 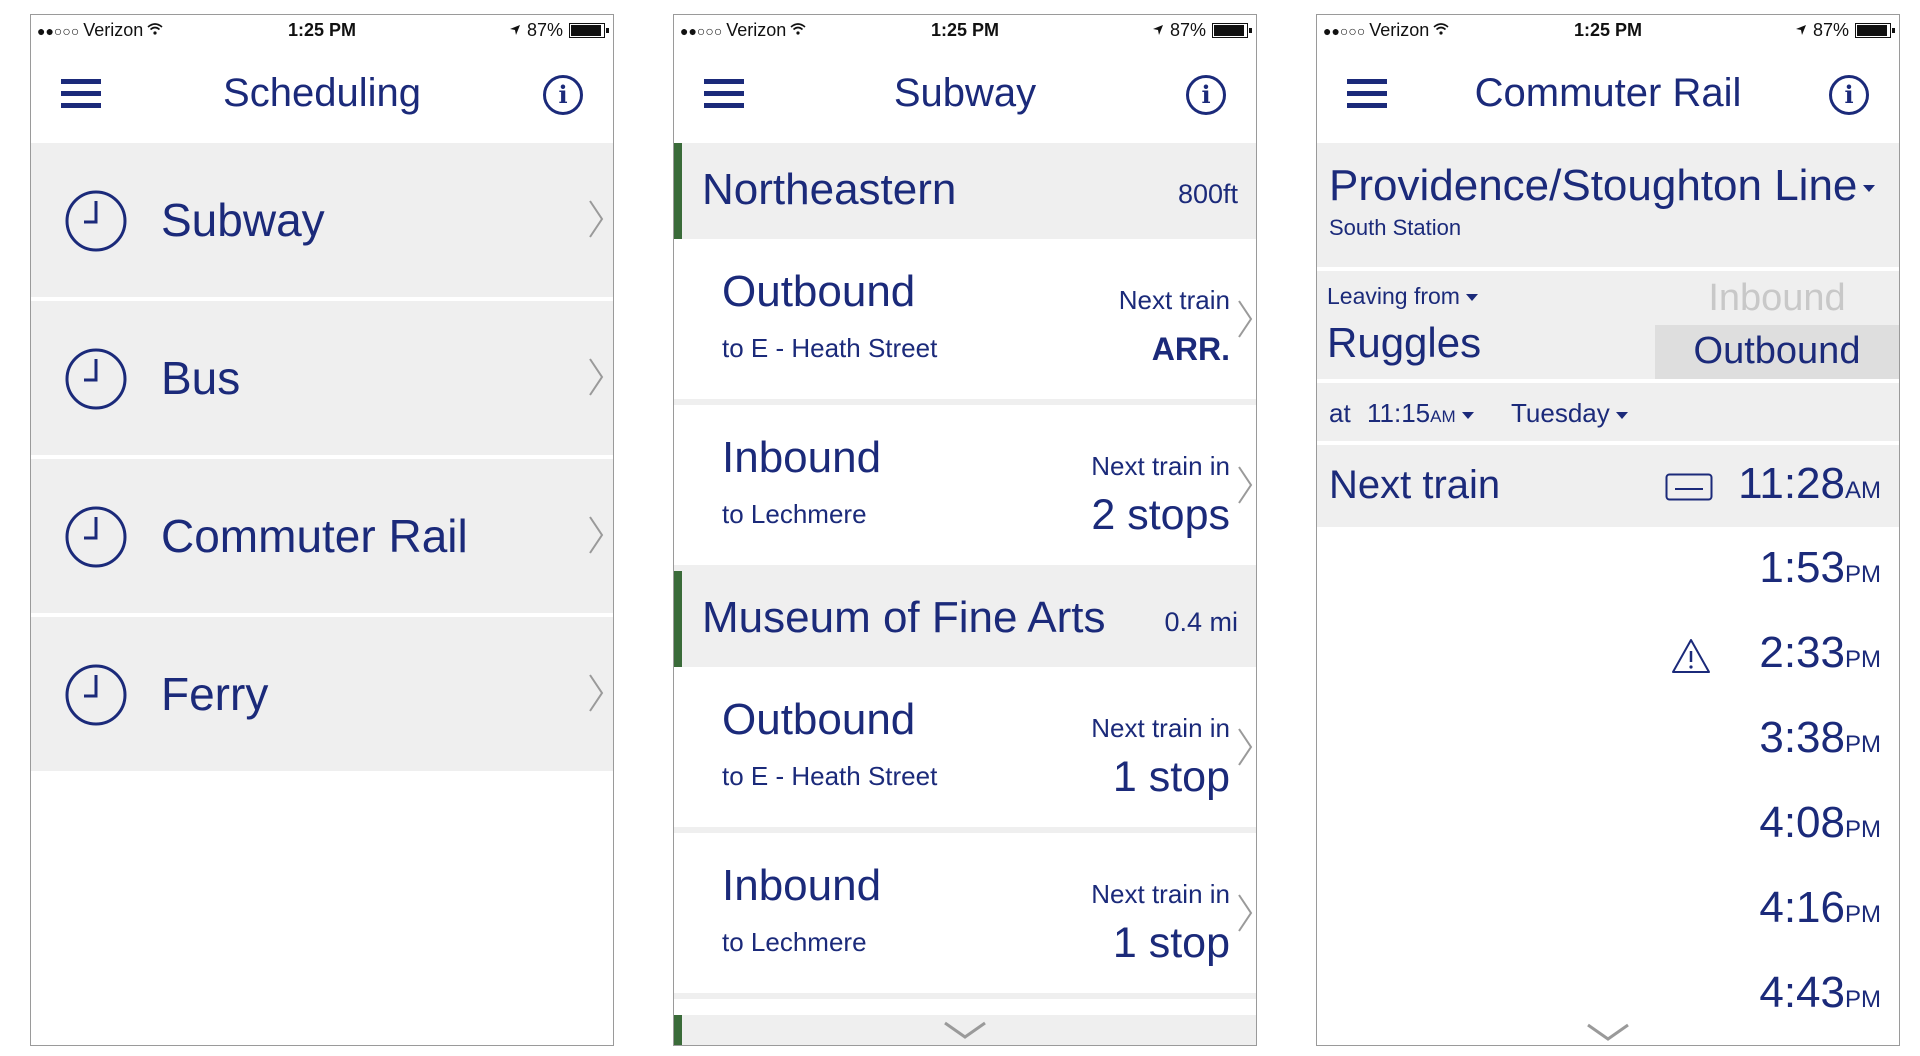 What do you see at coordinates (1340, 413) in the screenshot?
I see `at-label: at` at bounding box center [1340, 413].